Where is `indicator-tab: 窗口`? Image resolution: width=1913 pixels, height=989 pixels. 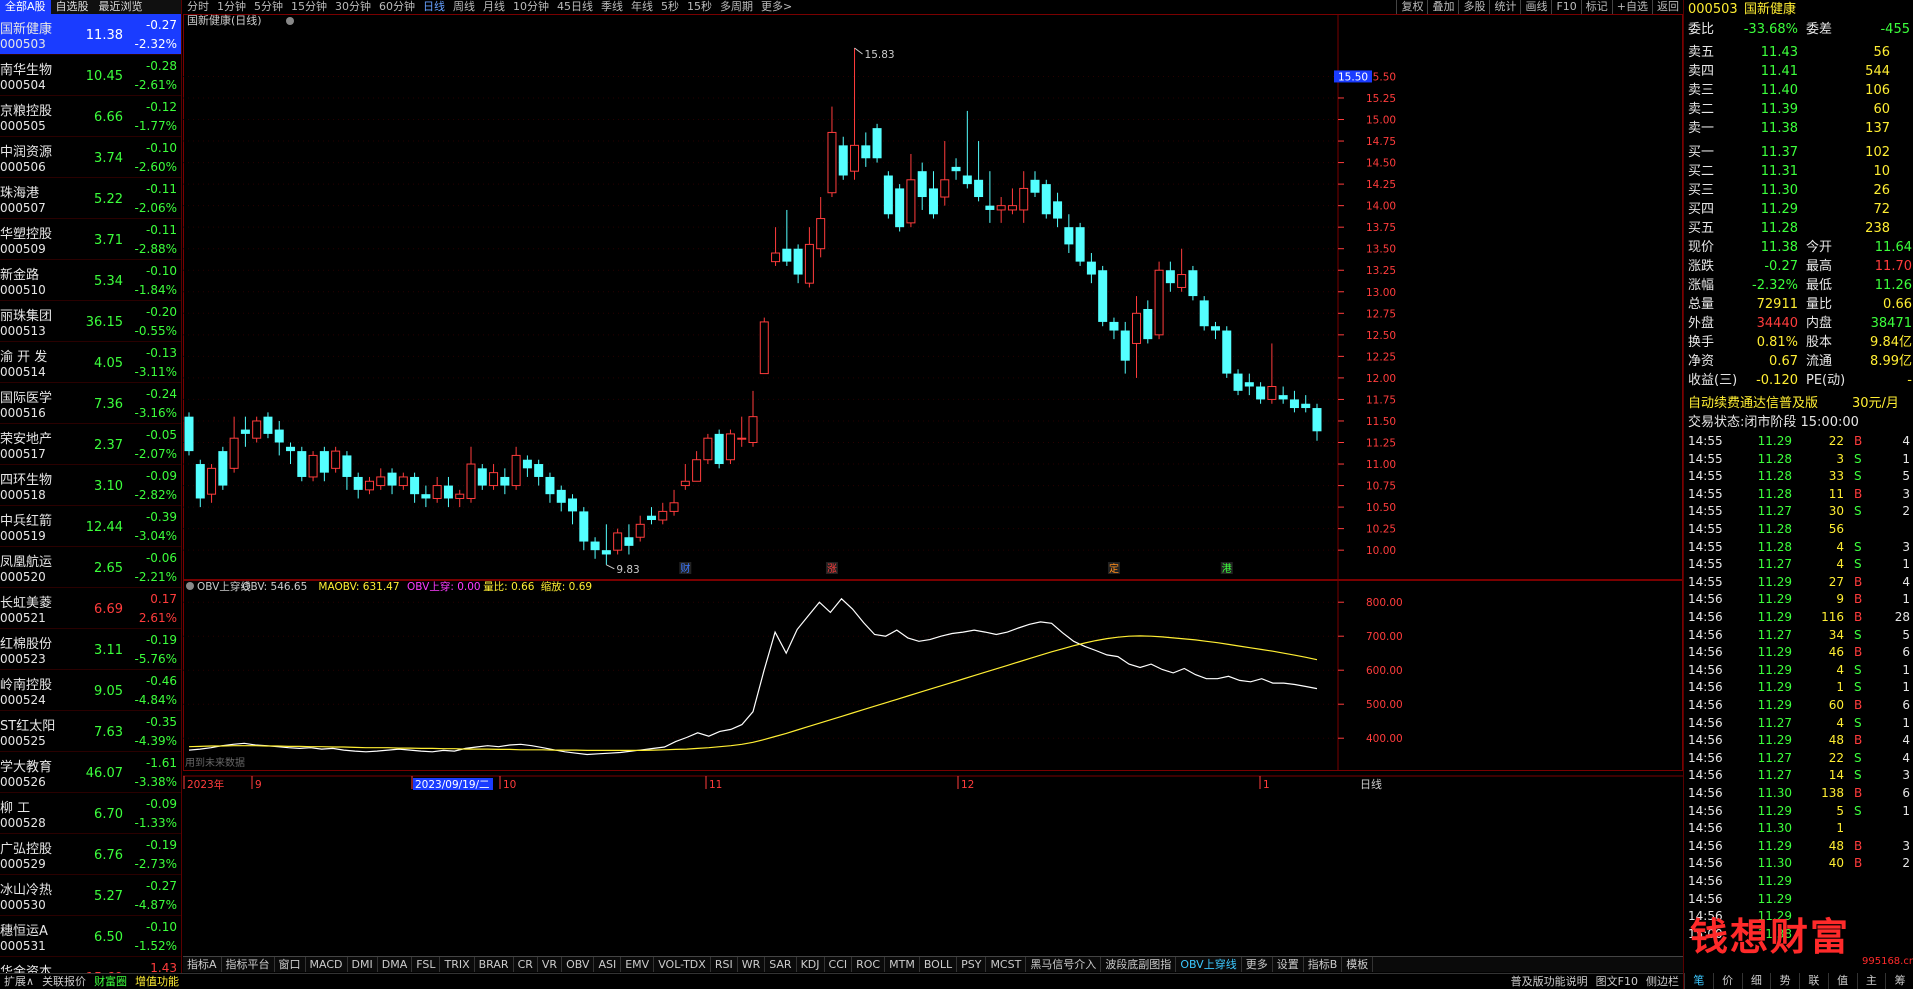 indicator-tab: 窗口 is located at coordinates (290, 964).